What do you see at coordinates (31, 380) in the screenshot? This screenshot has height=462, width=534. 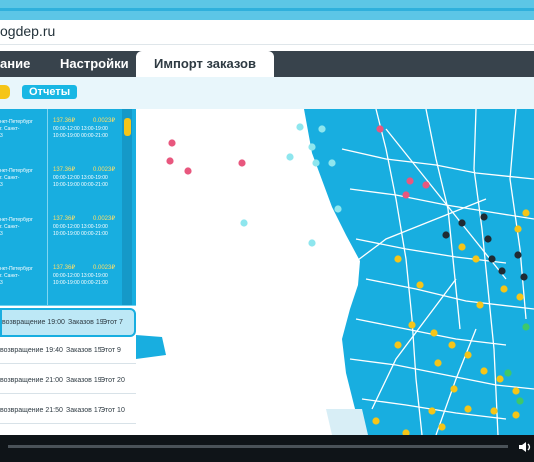 I see `return-time: возвращение 21:00` at bounding box center [31, 380].